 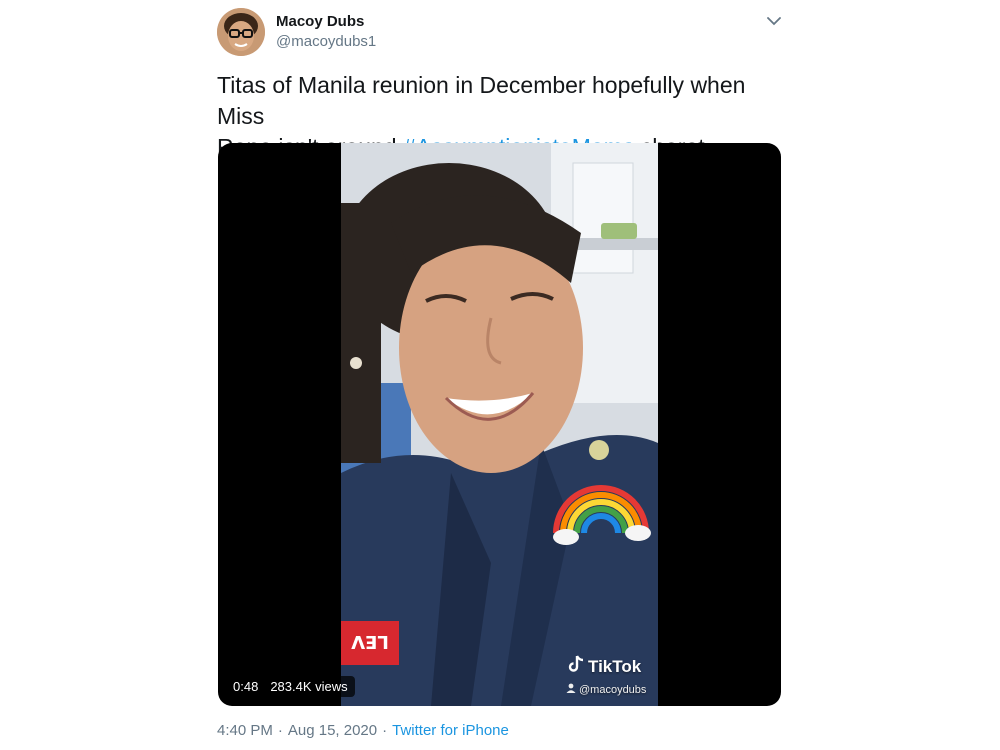 I want to click on tweet-date: Aug 15, 2020, so click(x=332, y=730).